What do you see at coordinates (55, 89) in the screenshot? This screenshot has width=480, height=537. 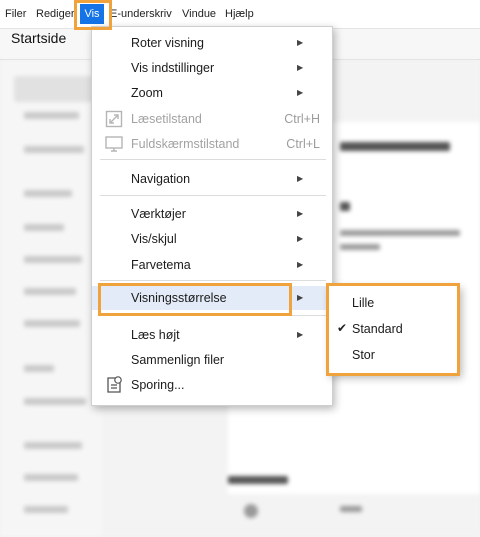 I see `left-panel-selected` at bounding box center [55, 89].